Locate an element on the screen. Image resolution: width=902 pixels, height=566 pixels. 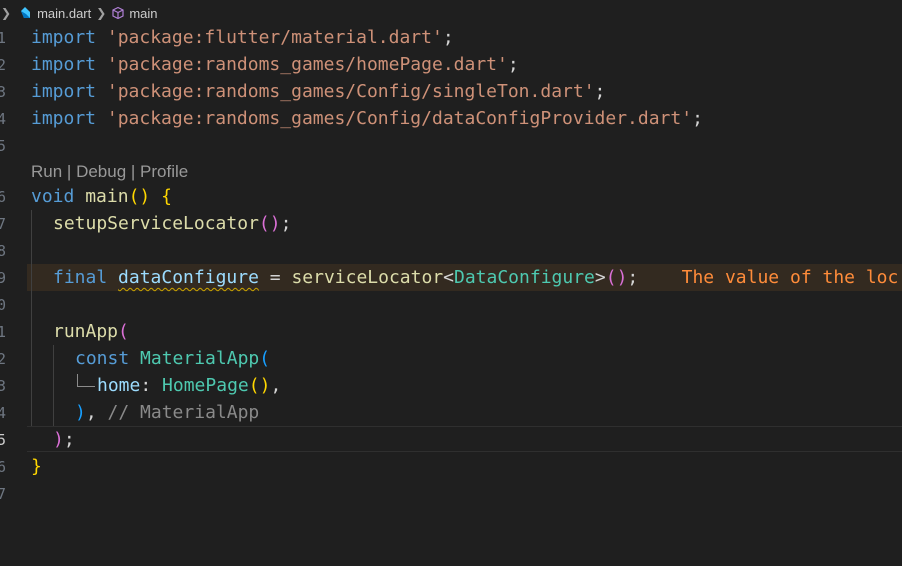
cube-symbol-icon is located at coordinates (118, 13).